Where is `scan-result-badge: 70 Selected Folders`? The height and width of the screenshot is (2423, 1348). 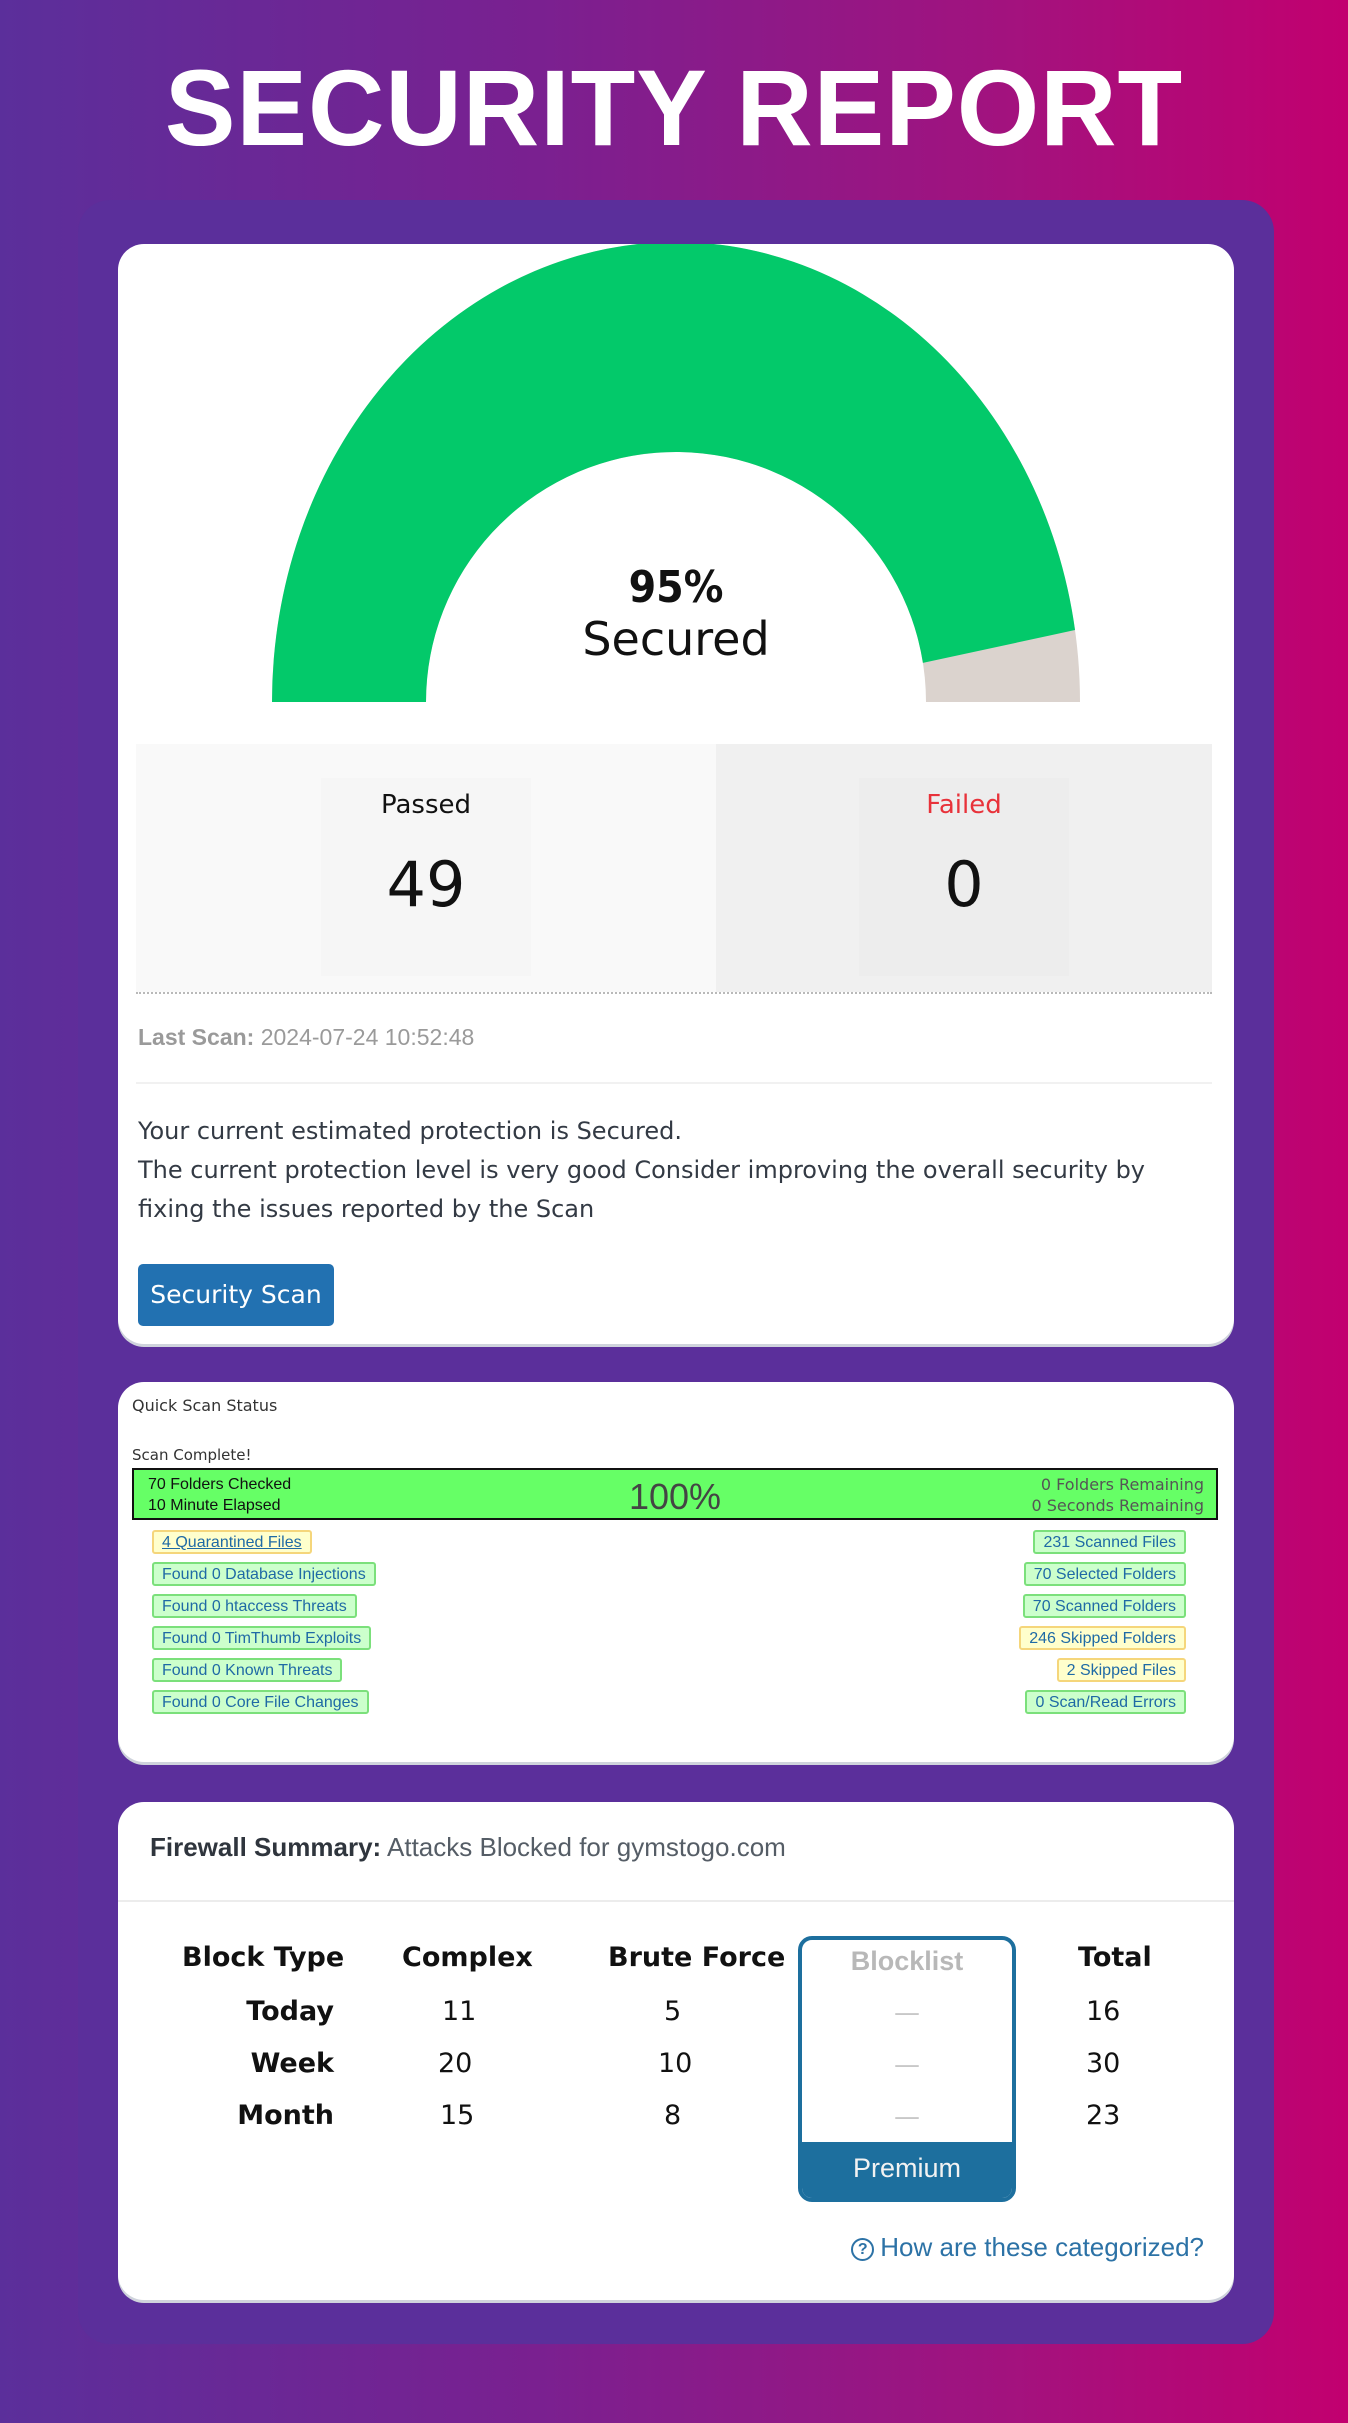
scan-result-badge: 70 Selected Folders is located at coordinates (1104, 1574).